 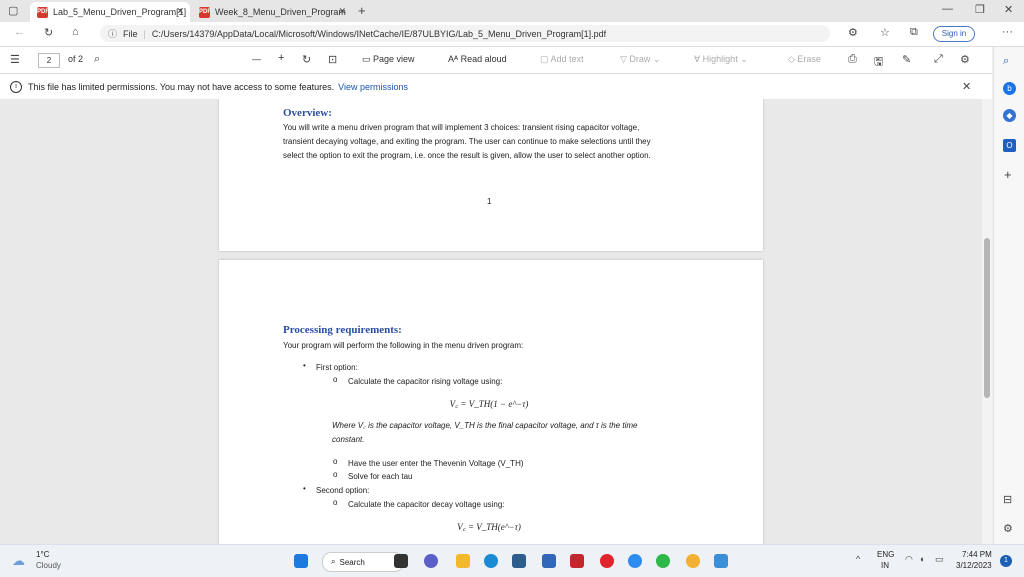 What do you see at coordinates (1008, 9) in the screenshot?
I see `window-close-icon: ✕` at bounding box center [1008, 9].